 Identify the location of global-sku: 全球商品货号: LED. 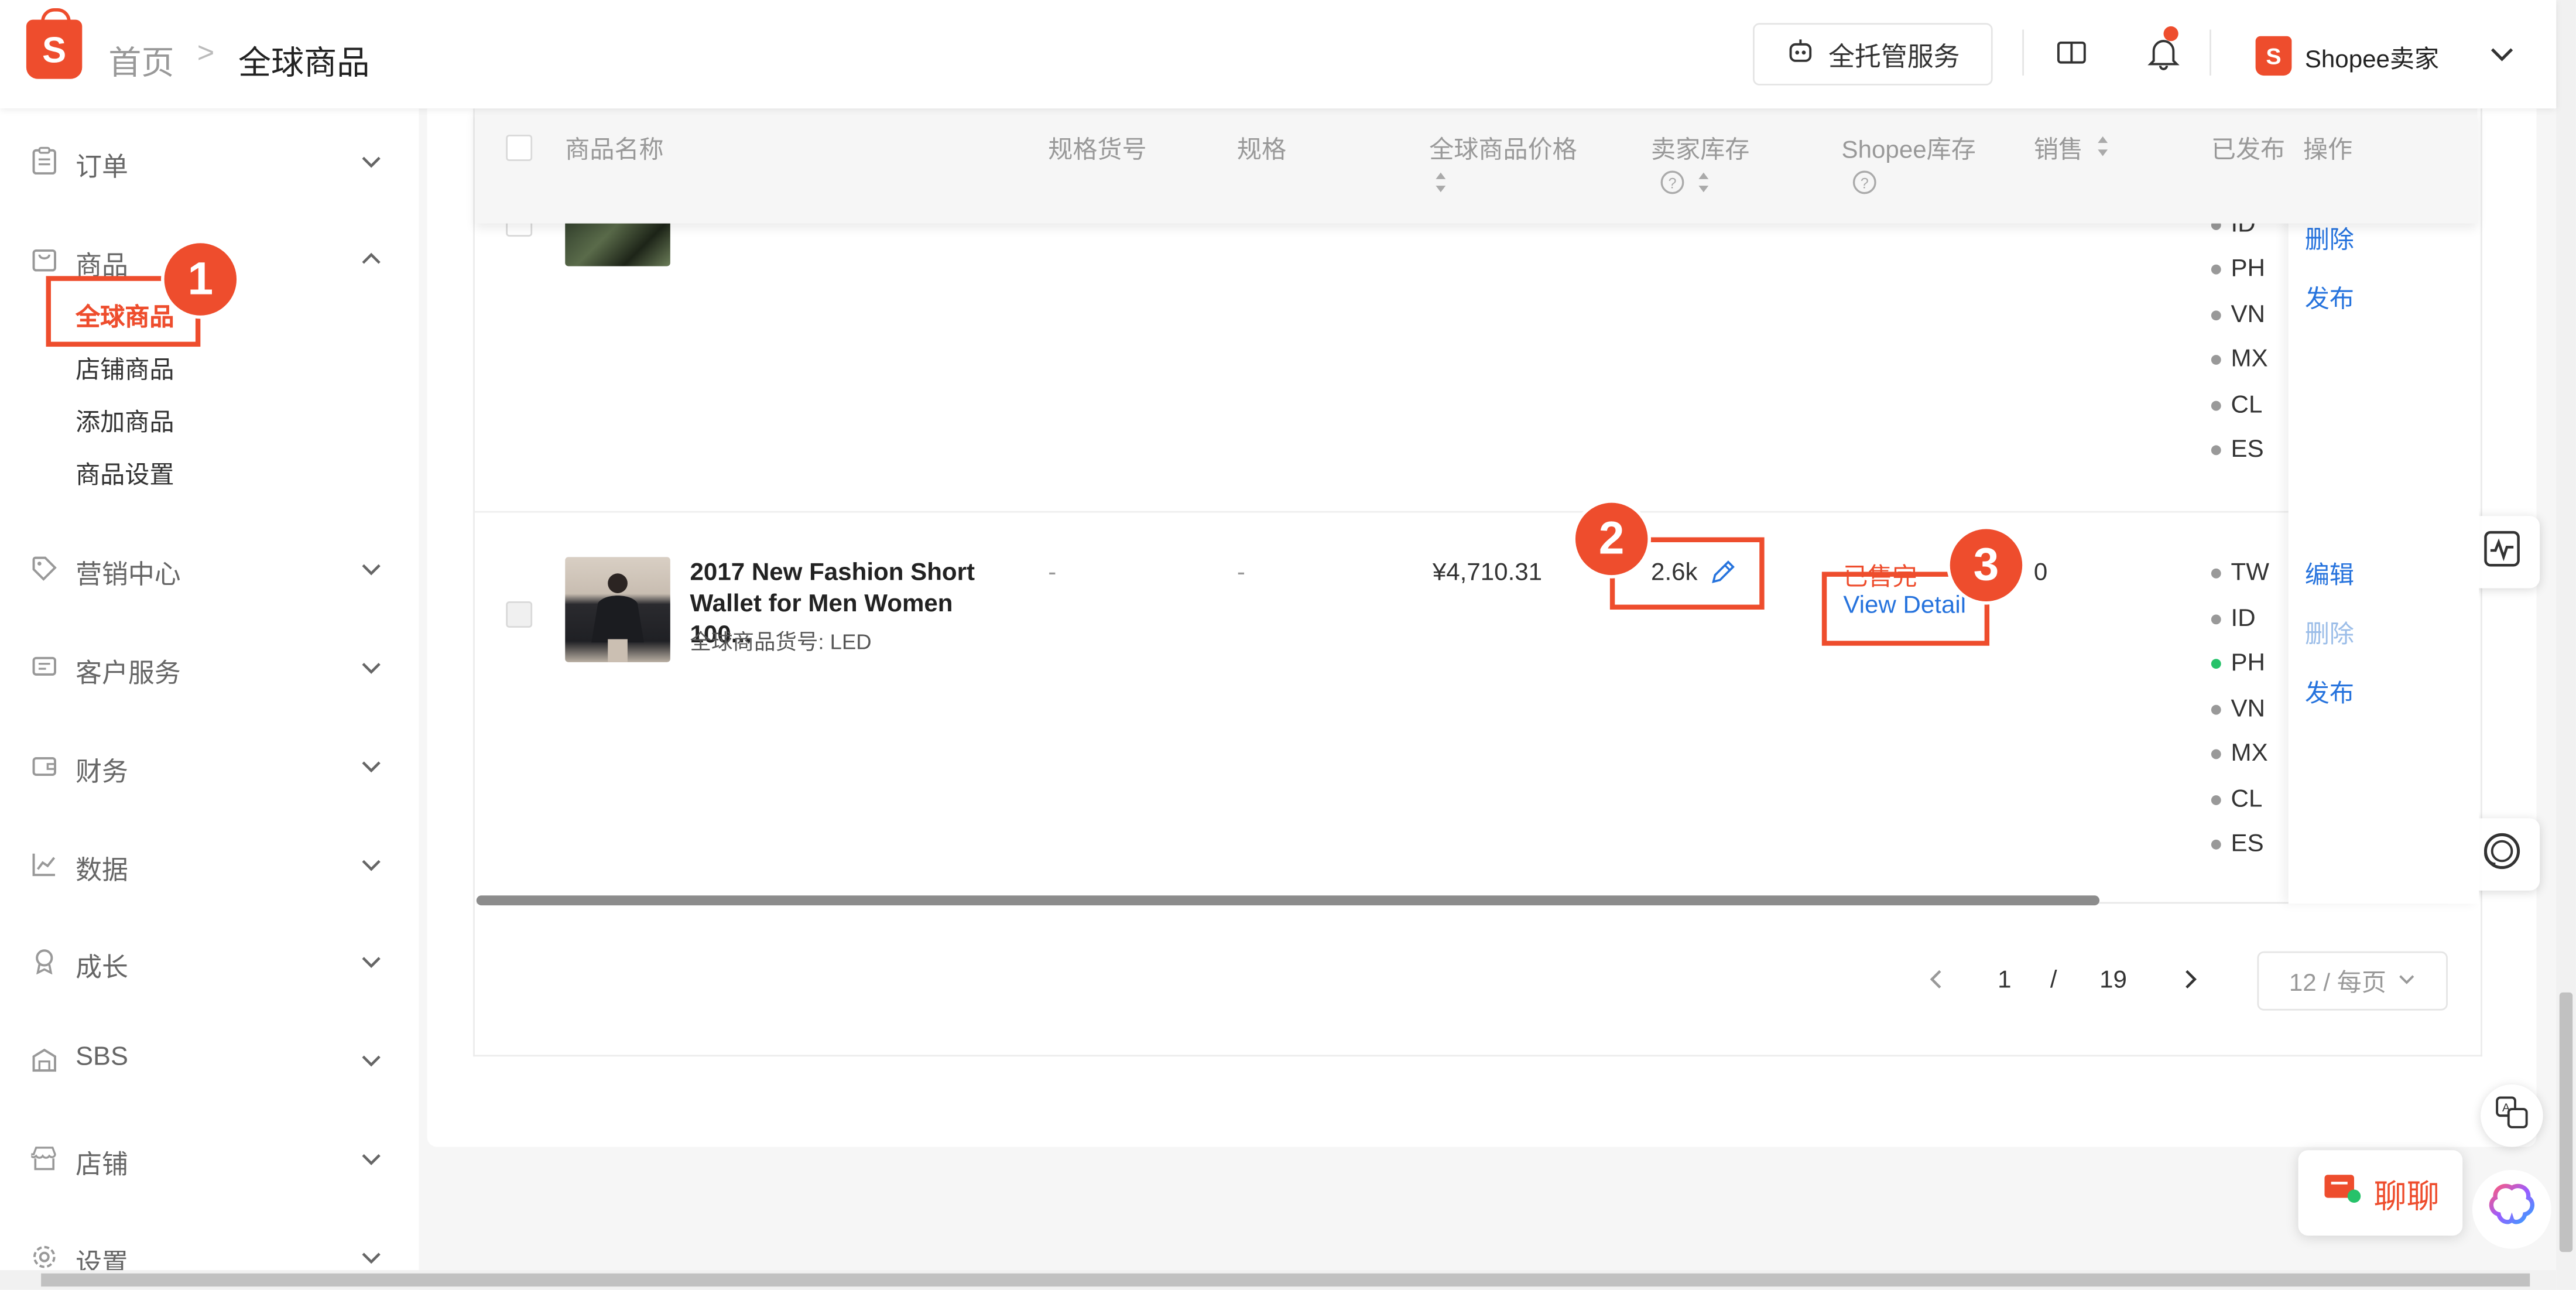
(781, 642).